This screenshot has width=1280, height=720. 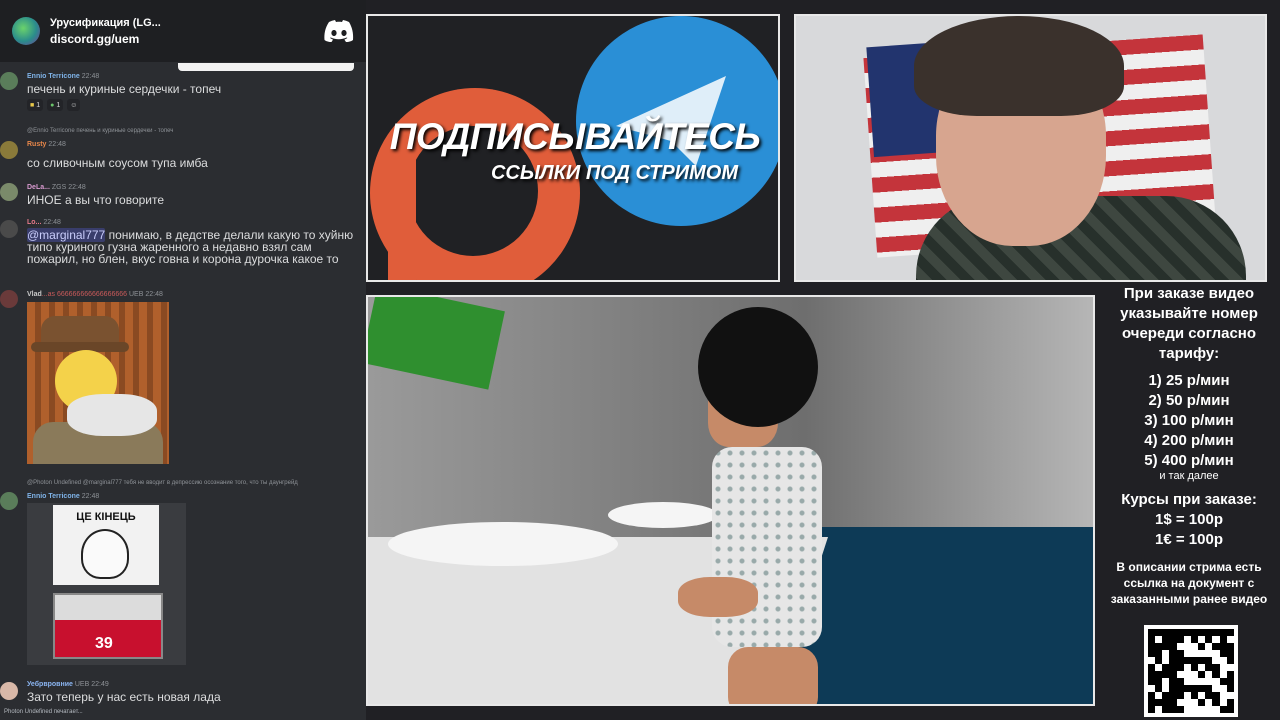 I want to click on discord-server-banner: Урусификация (LG... discord.gg/uem, so click(x=183, y=31).